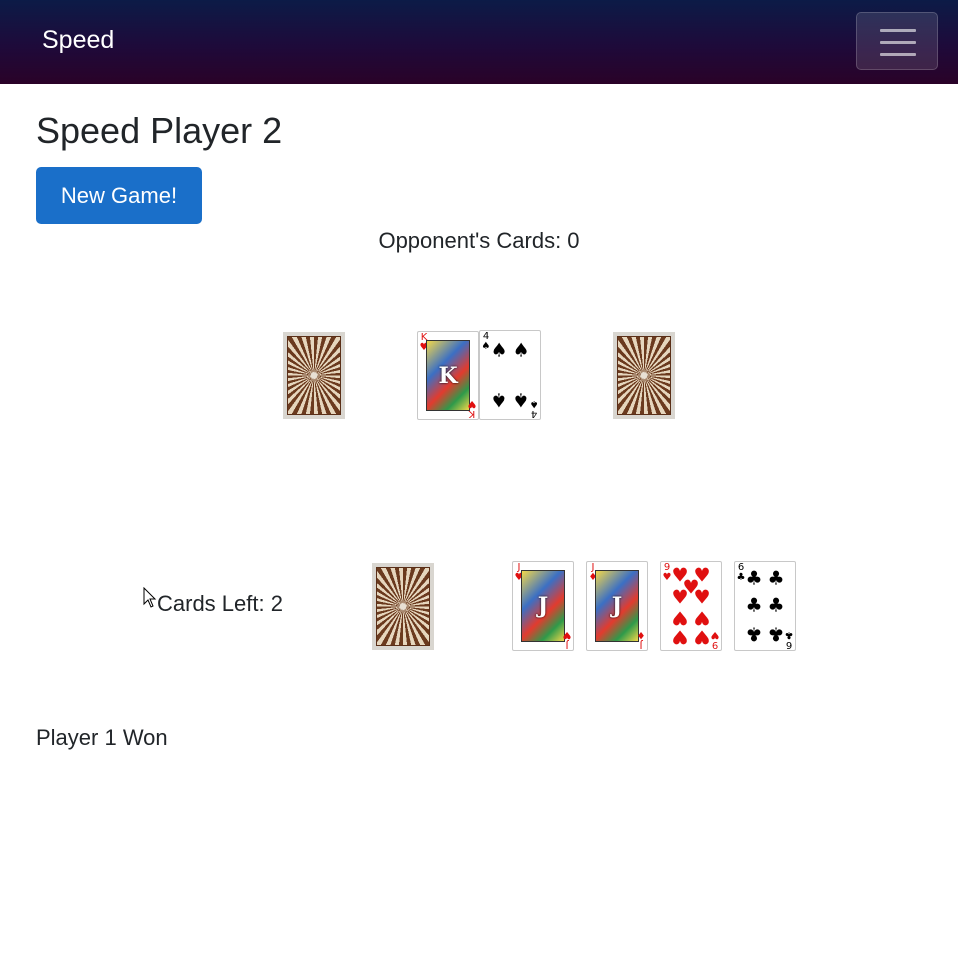 Image resolution: width=958 pixels, height=969 pixels. I want to click on mouse-cursor-icon, so click(150, 597).